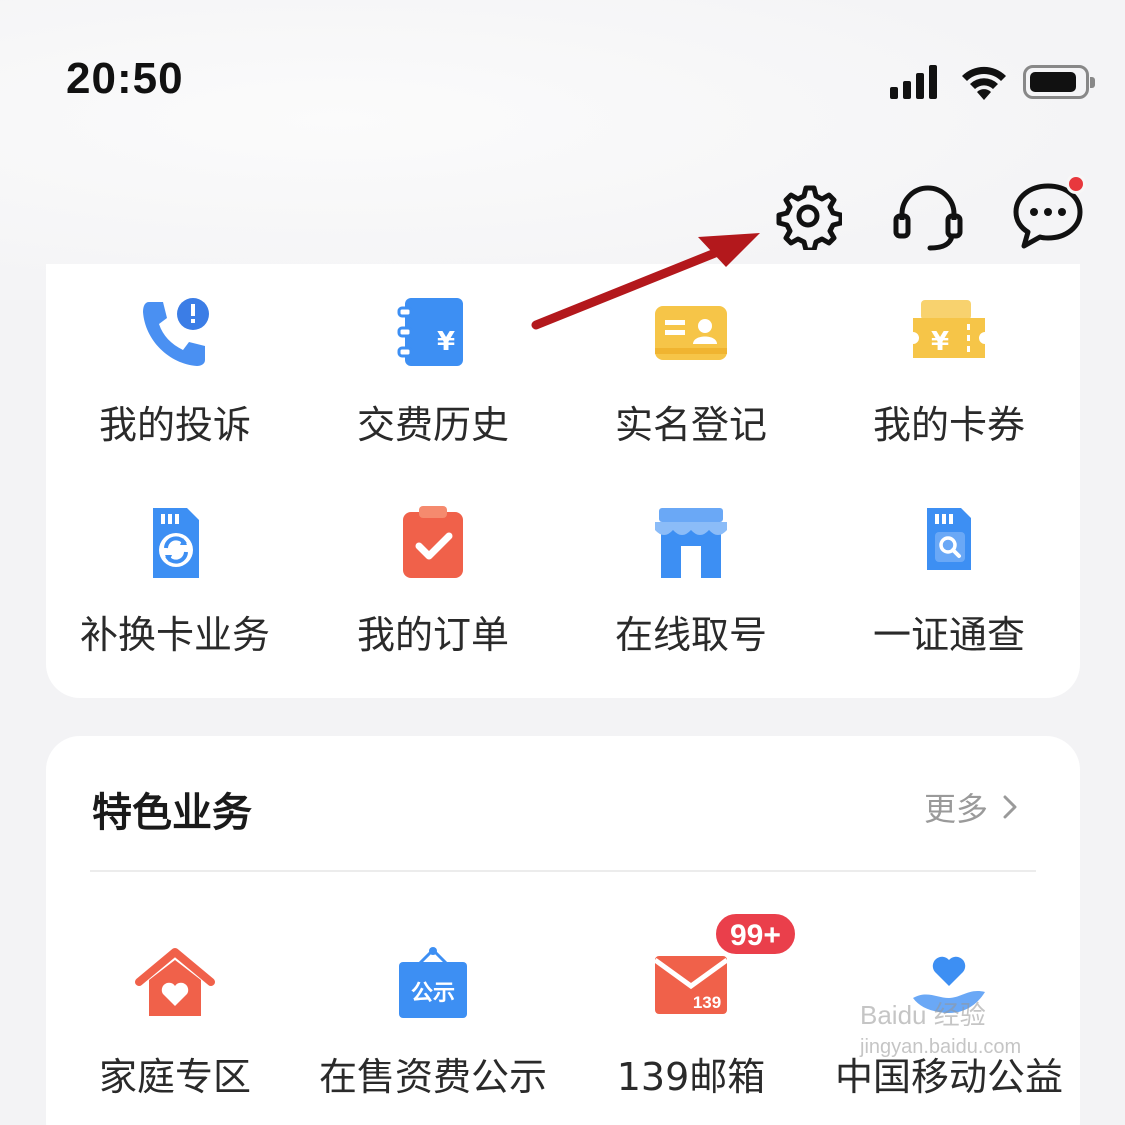  Describe the element at coordinates (755, 934) in the screenshot. I see `unread-count-badge: 99+` at that location.